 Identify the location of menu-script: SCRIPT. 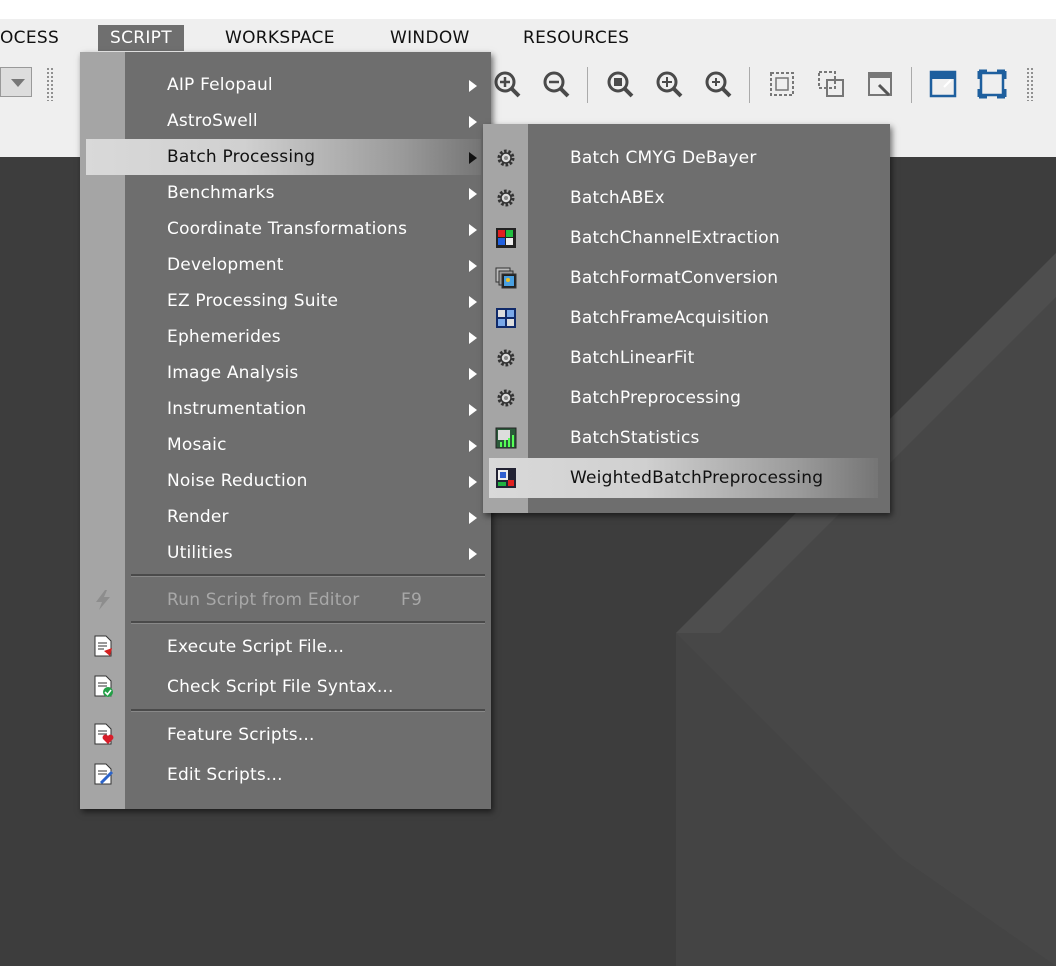
(141, 38).